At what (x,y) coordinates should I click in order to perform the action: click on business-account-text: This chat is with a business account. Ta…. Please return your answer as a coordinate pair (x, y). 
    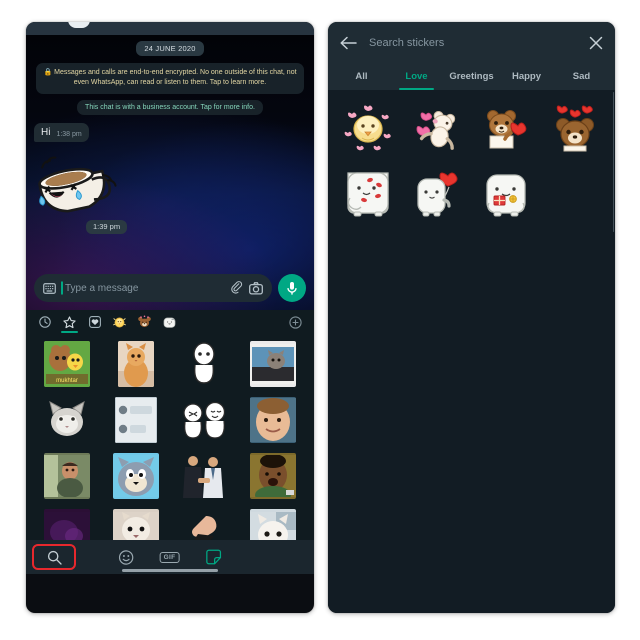
    Looking at the image, I should click on (170, 107).